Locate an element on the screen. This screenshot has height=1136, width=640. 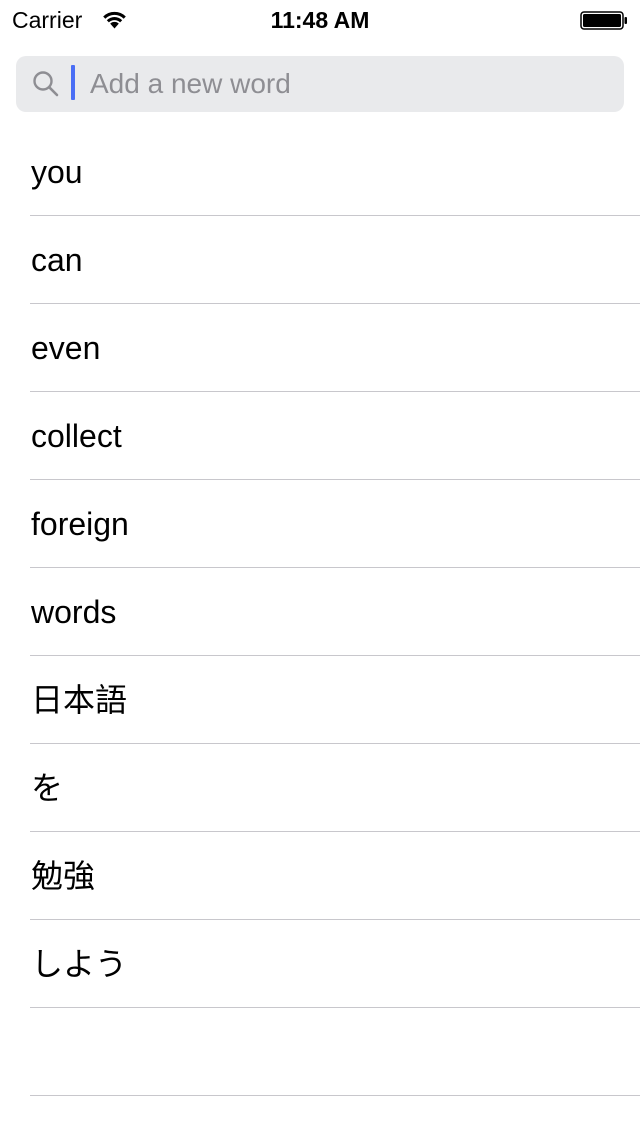
word-label: 日本語 is located at coordinates (79, 700).